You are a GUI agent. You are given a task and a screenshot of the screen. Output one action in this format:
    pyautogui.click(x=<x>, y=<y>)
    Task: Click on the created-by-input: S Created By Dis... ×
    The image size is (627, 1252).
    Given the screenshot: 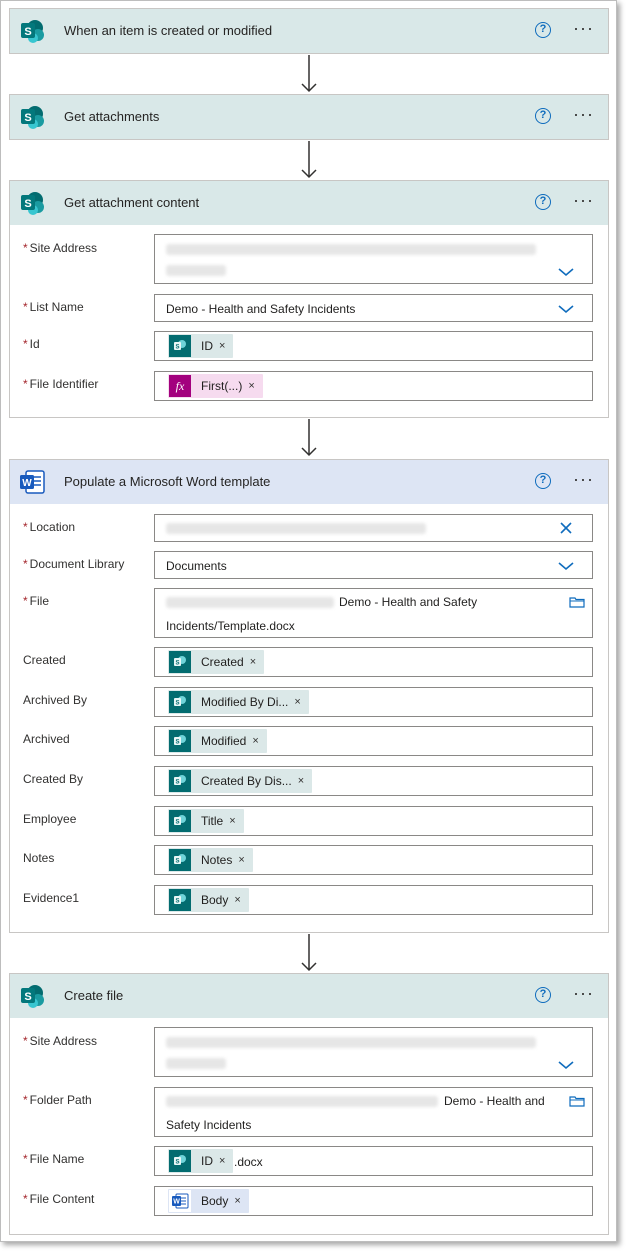 What is the action you would take?
    pyautogui.click(x=373, y=781)
    